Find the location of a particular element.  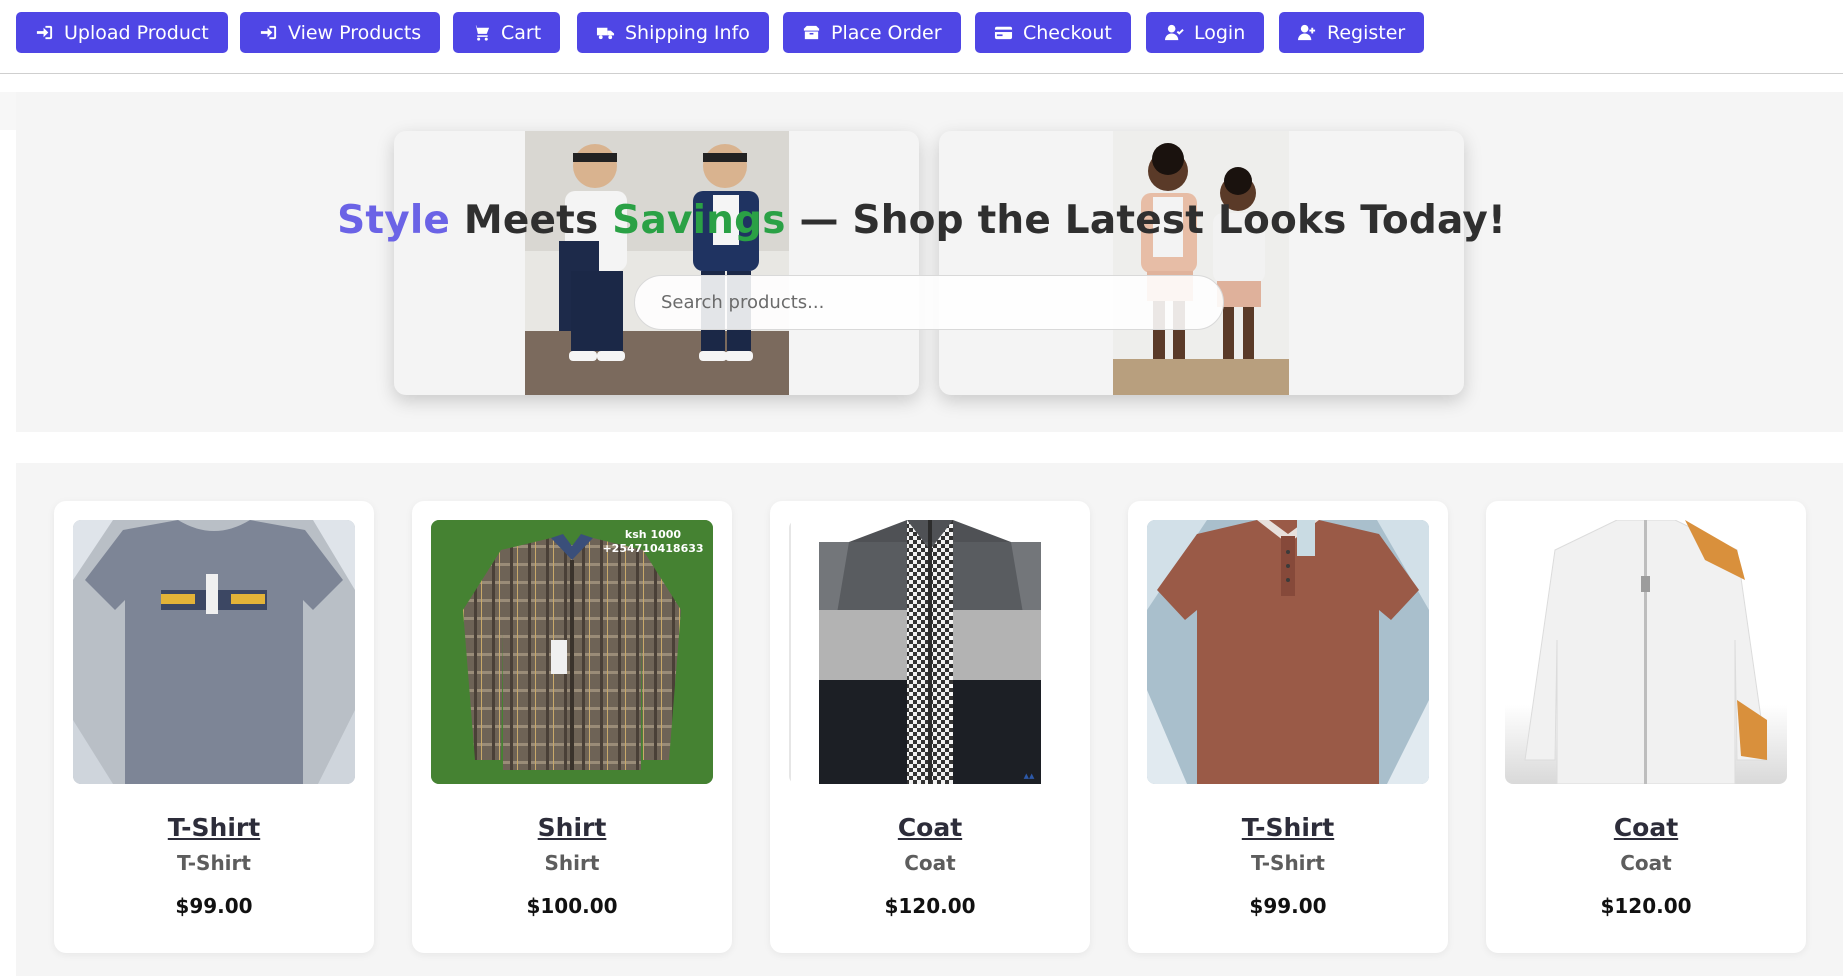

product-category: Shirt is located at coordinates (572, 863).